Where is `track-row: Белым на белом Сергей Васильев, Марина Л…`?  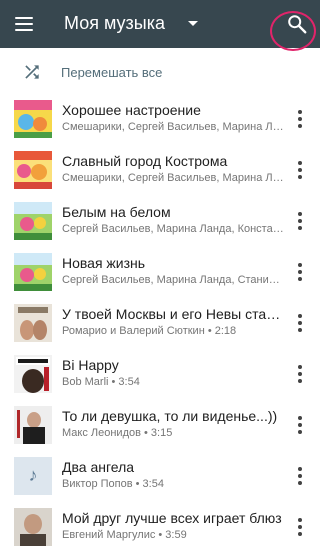 track-row: Белым на белом Сергей Васильев, Марина Л… is located at coordinates (160, 223).